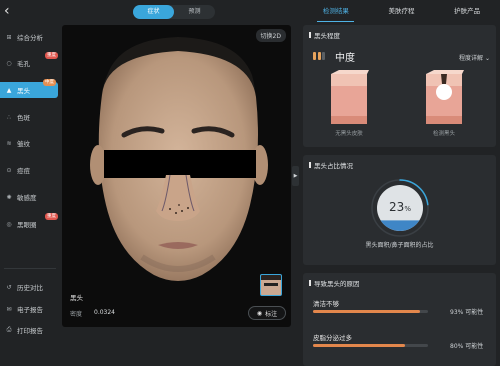 Image resolution: width=500 pixels, height=366 pixels. I want to click on sidebar-item-label: 打印报告, so click(30, 331).